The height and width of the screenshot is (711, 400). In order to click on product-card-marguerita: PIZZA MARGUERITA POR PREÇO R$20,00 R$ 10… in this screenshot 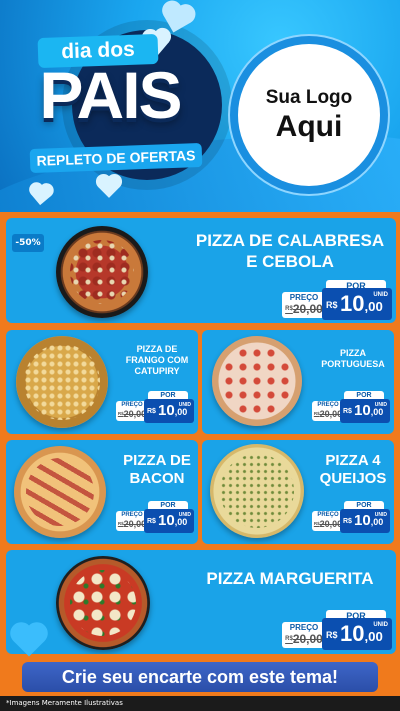, I will do `click(201, 602)`.